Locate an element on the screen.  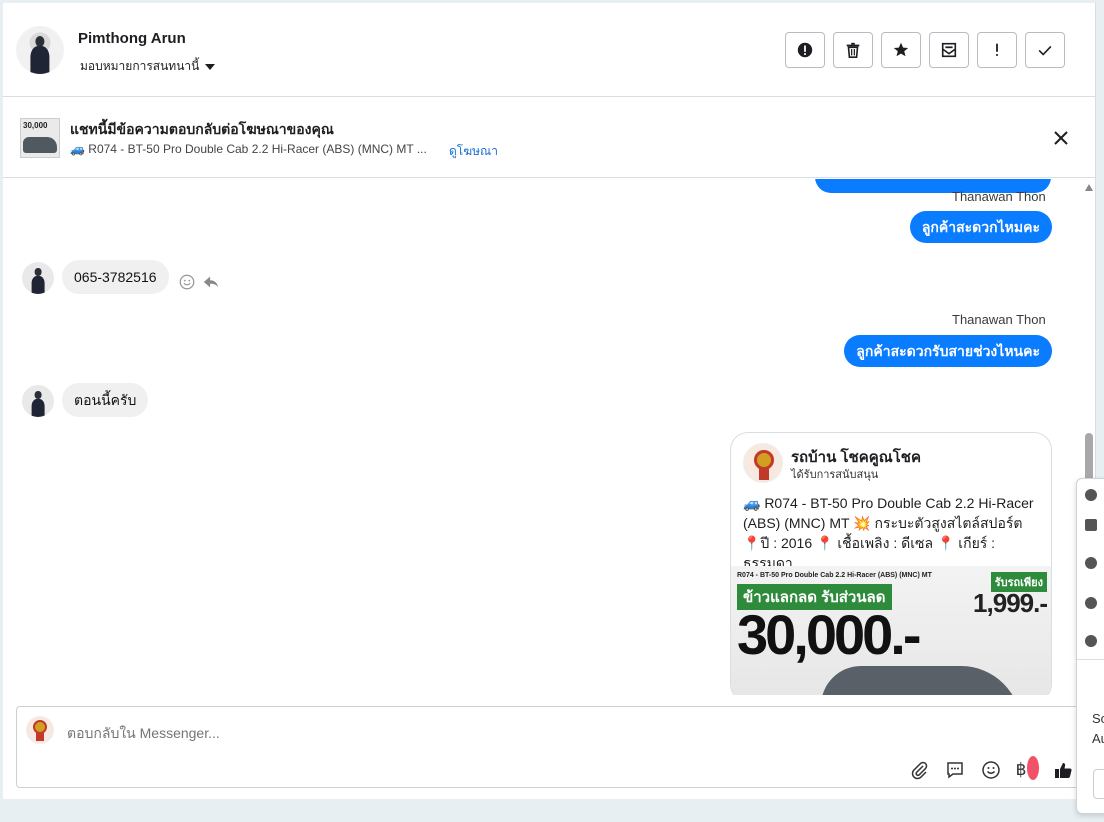
conversation-header: Pimthong Arun มอบหมายการสนทนานี้ is located at coordinates (549, 50).